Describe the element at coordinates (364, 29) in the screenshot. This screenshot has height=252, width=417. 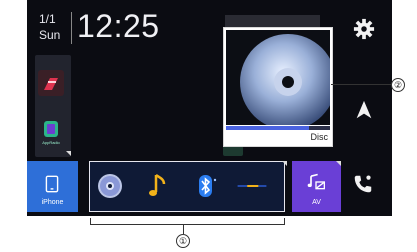
I see `gear-icon` at that location.